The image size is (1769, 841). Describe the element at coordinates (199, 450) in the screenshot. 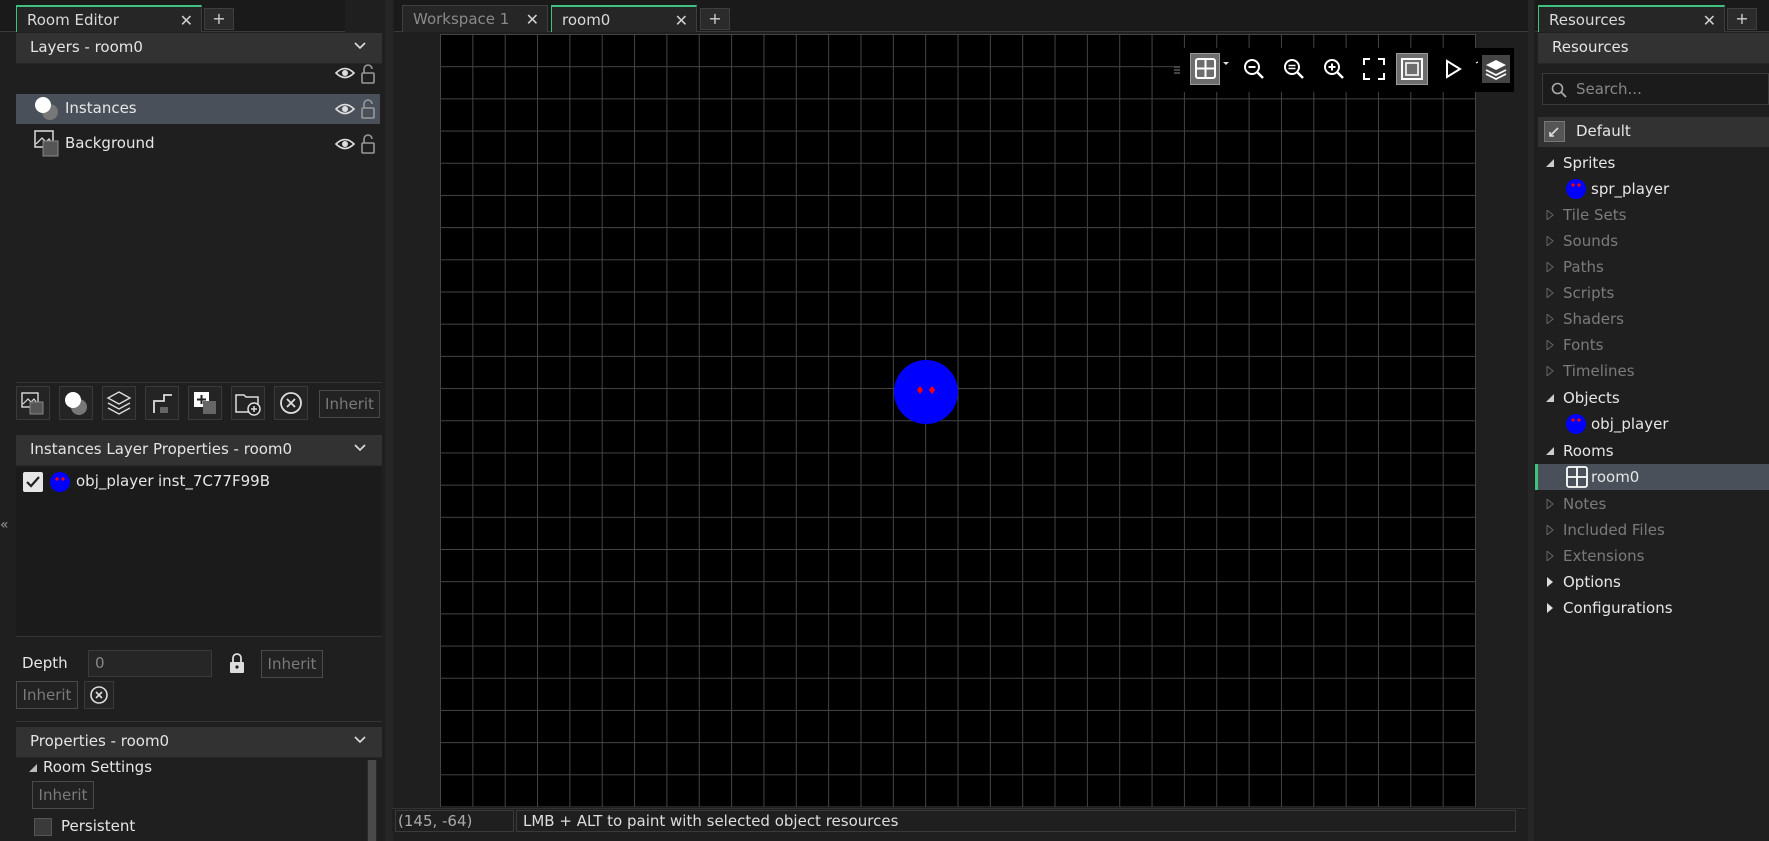

I see `instances-properties-header: Instances Layer Properties - room0` at that location.